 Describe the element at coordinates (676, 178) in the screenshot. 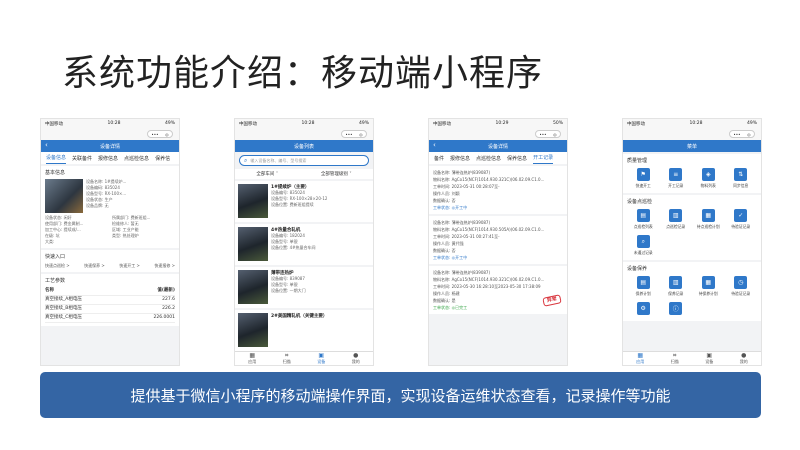

I see `menu-item-start-records: ≡ 开工记录` at that location.